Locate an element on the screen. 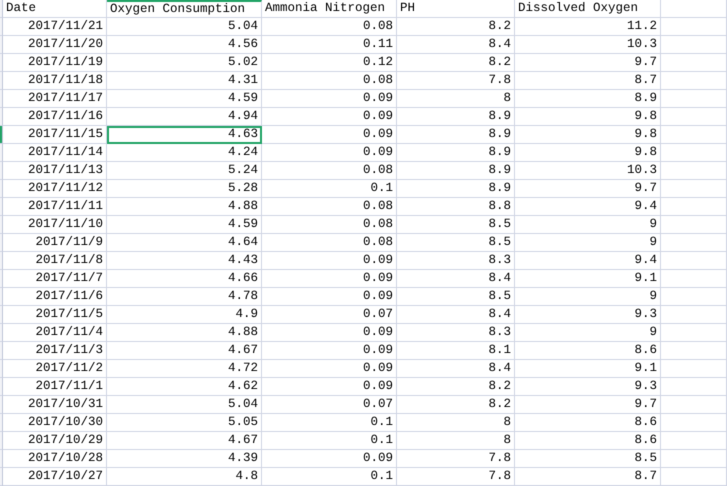  table-cell: 2017/10/30 is located at coordinates (55, 423).